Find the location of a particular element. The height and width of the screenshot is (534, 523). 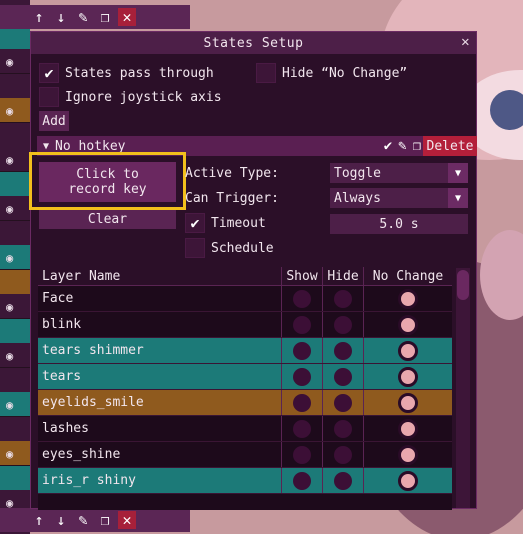

scrollbar-thumb is located at coordinates (463, 285).